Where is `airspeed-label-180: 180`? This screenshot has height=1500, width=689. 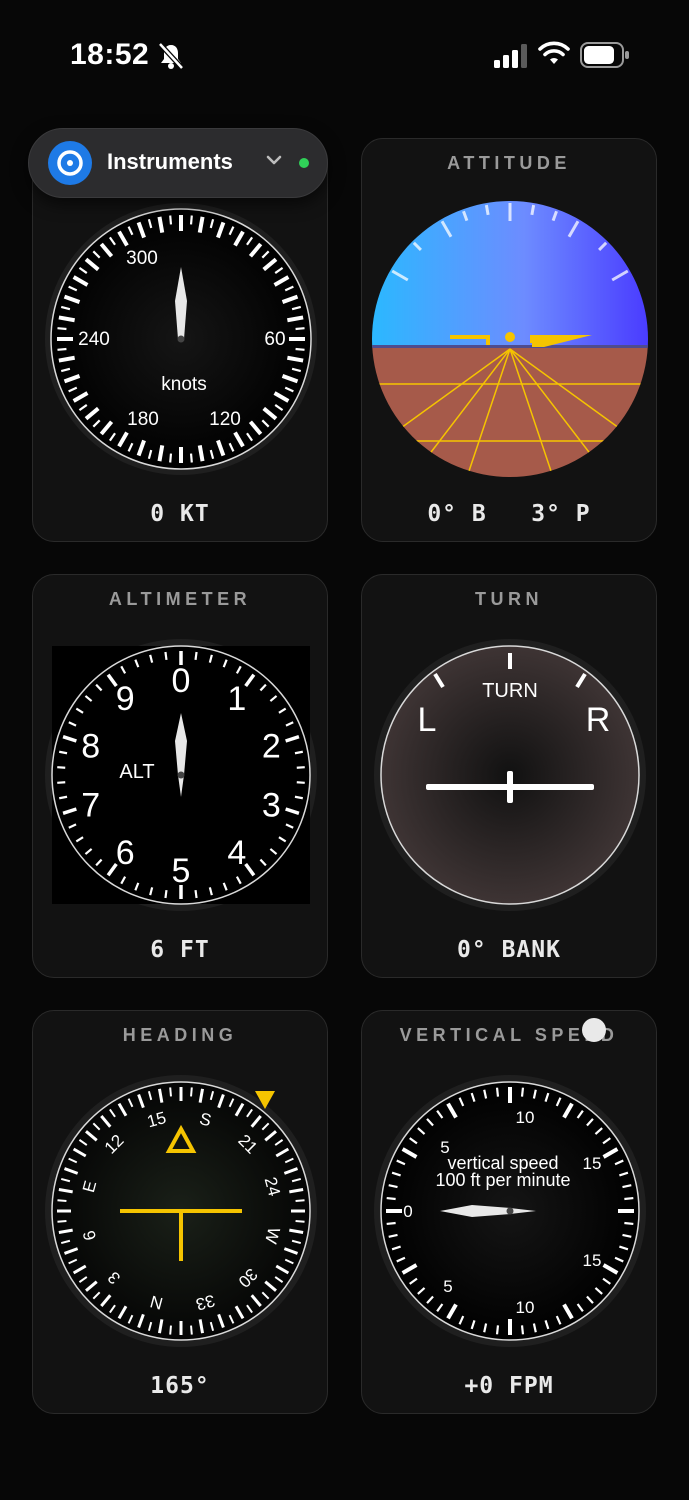 airspeed-label-180: 180 is located at coordinates (143, 419).